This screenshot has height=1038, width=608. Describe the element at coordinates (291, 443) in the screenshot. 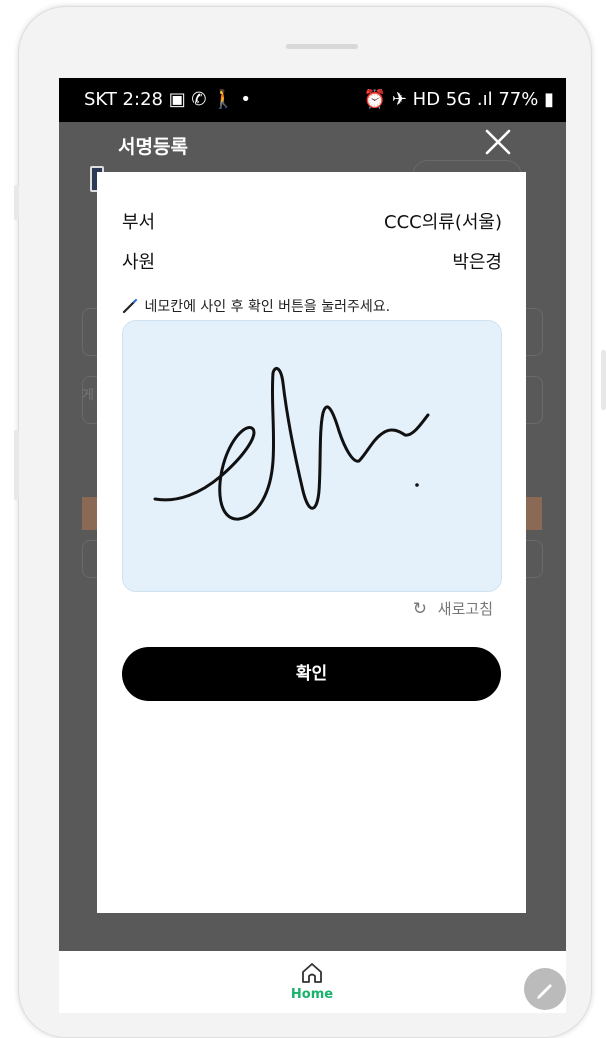

I see `signature-stroke` at that location.